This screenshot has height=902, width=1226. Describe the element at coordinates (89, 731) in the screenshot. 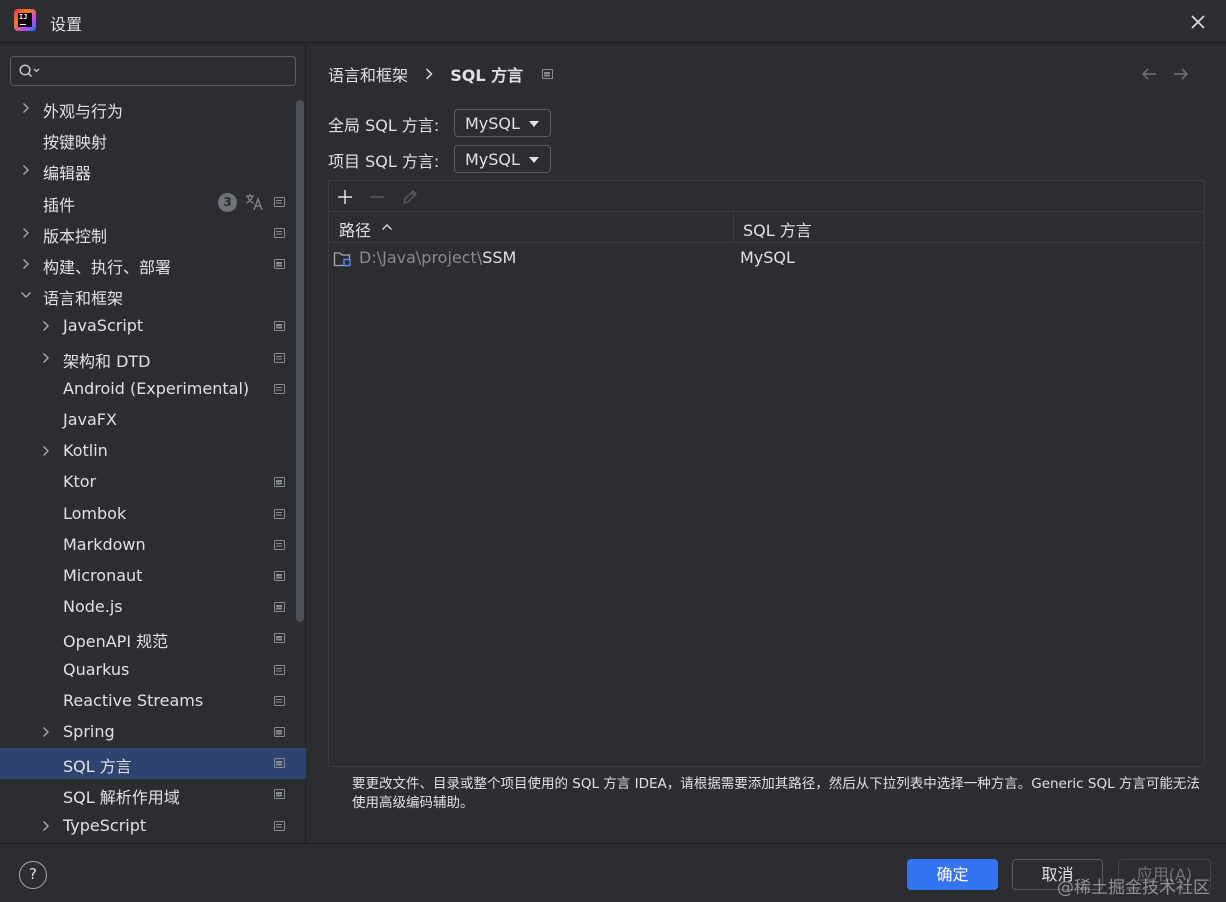

I see `sidebar-item-label: Spring` at that location.